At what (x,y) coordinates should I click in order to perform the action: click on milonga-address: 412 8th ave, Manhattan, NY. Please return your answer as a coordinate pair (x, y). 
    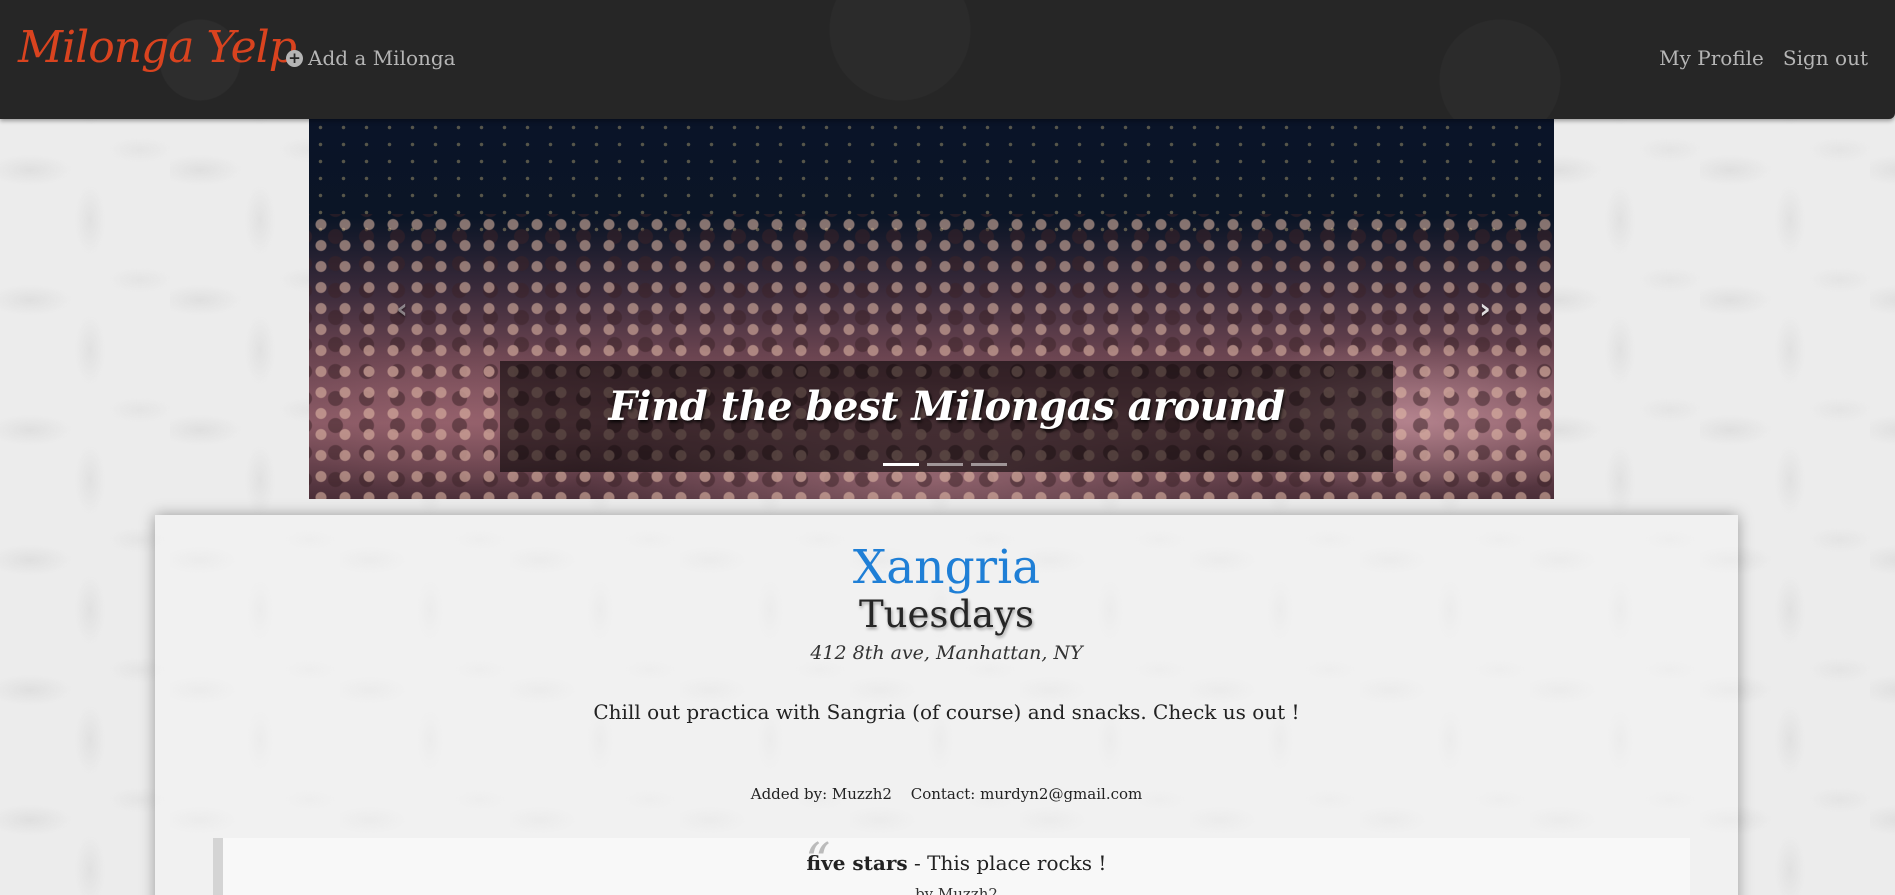
    Looking at the image, I should click on (946, 653).